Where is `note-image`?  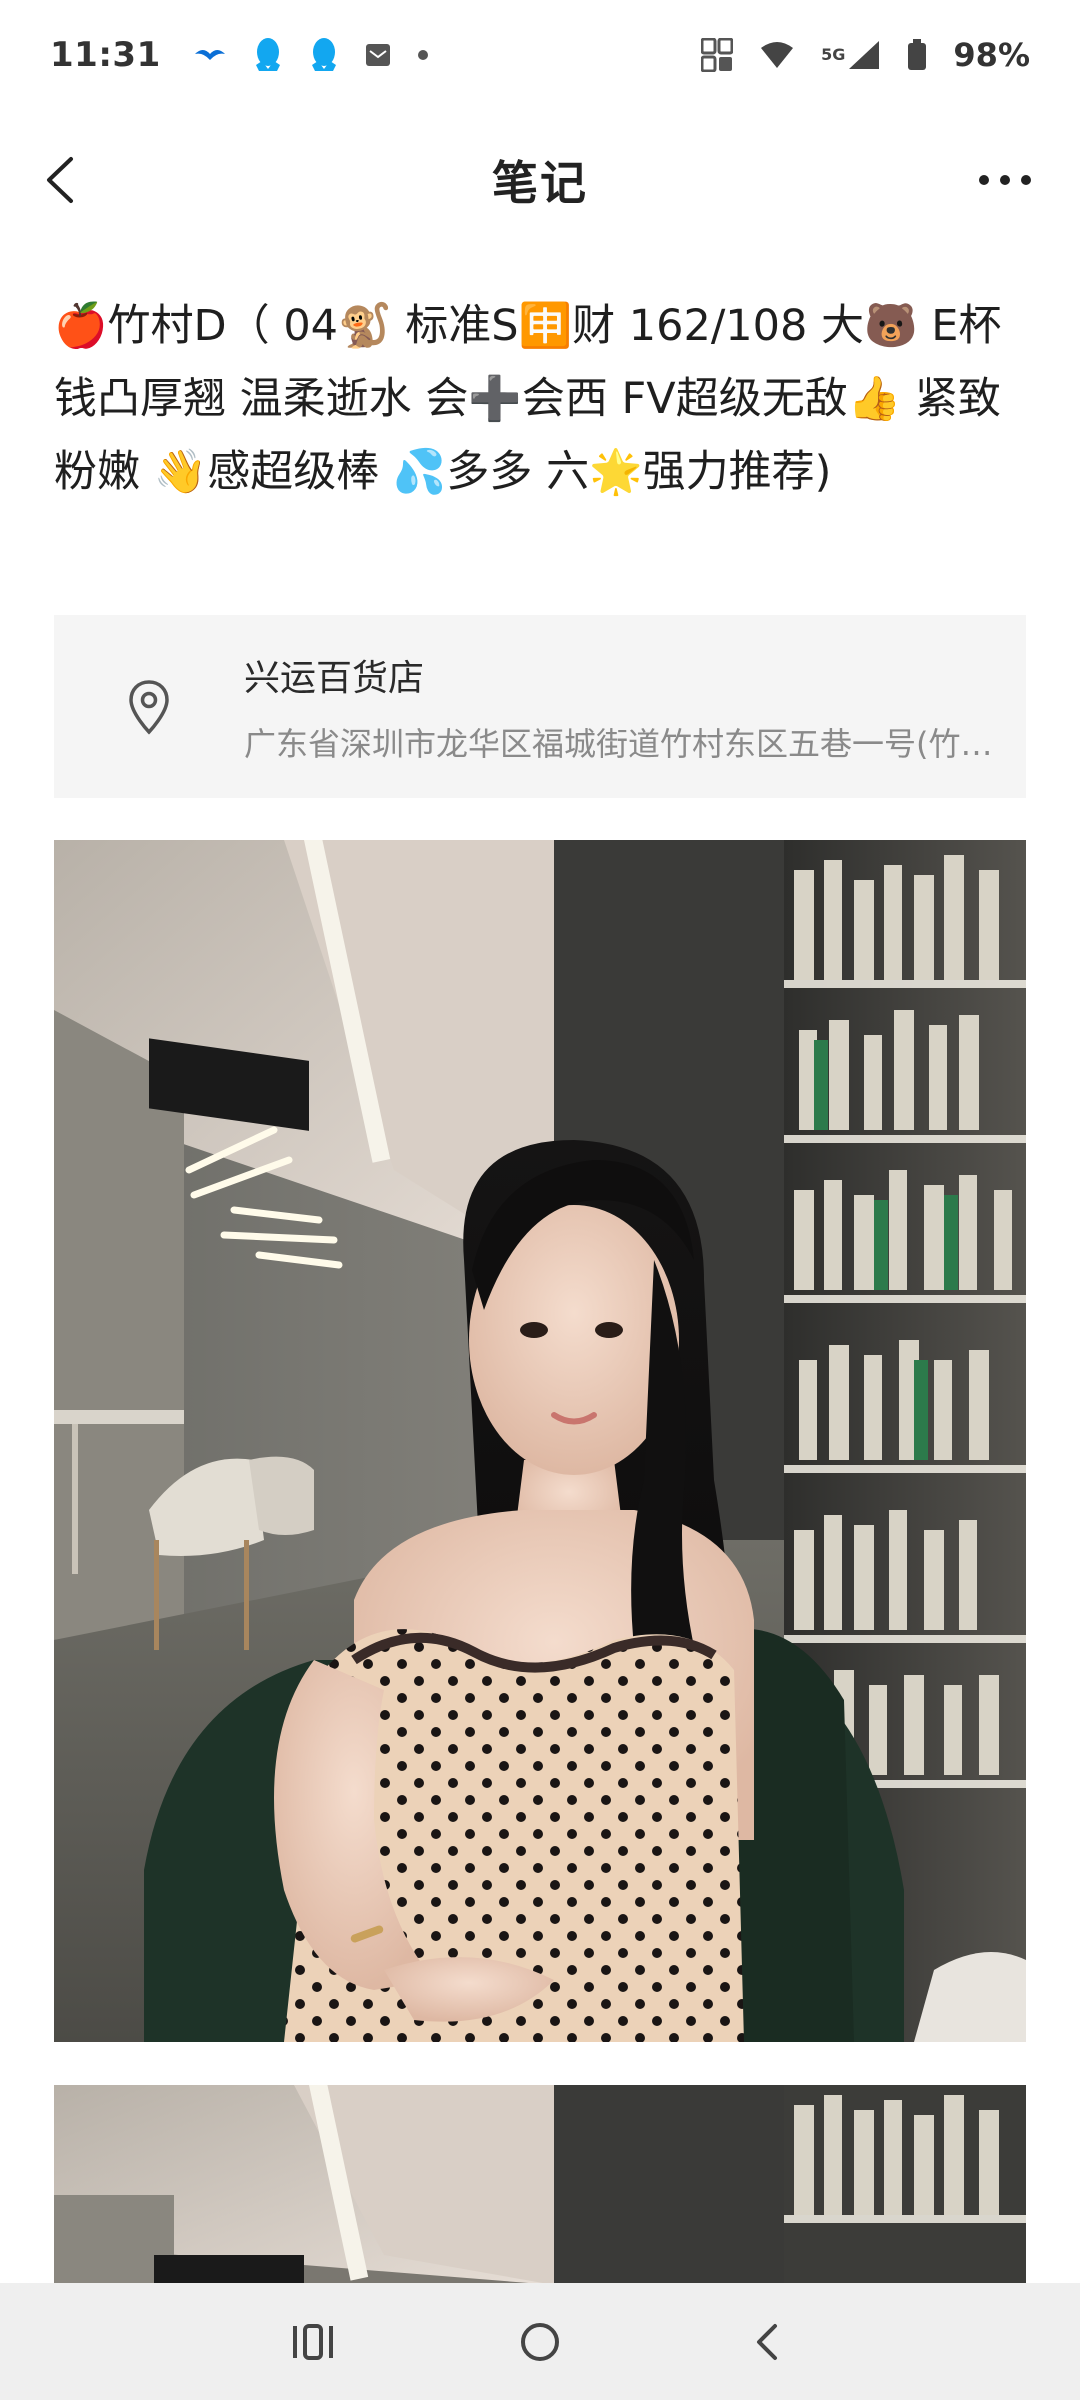
note-image is located at coordinates (540, 2185).